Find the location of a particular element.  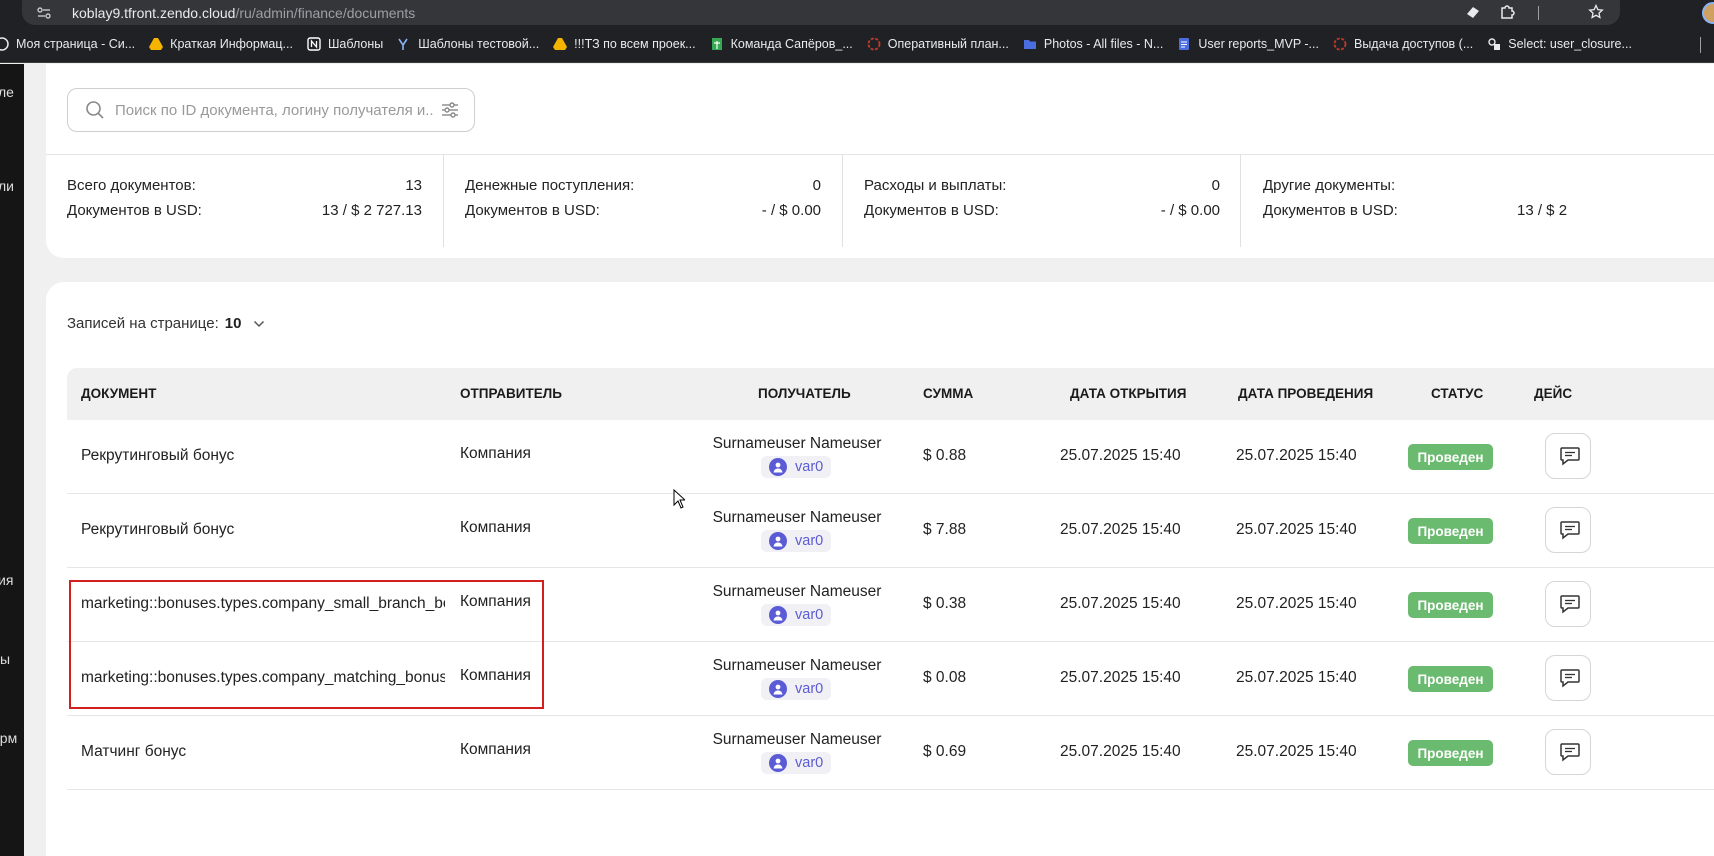

mouse-cursor-icon is located at coordinates (680, 501).